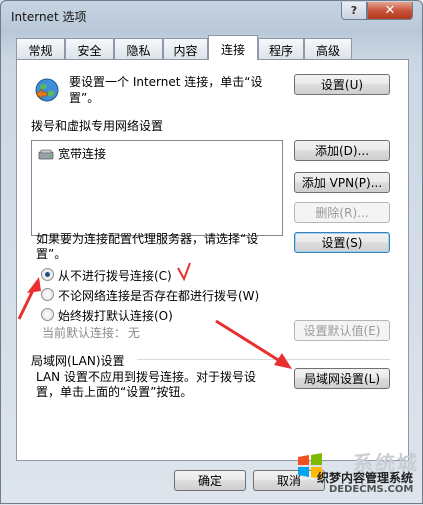 The width and height of the screenshot is (423, 505). What do you see at coordinates (233, 47) in the screenshot?
I see `tab-connections: 连接` at bounding box center [233, 47].